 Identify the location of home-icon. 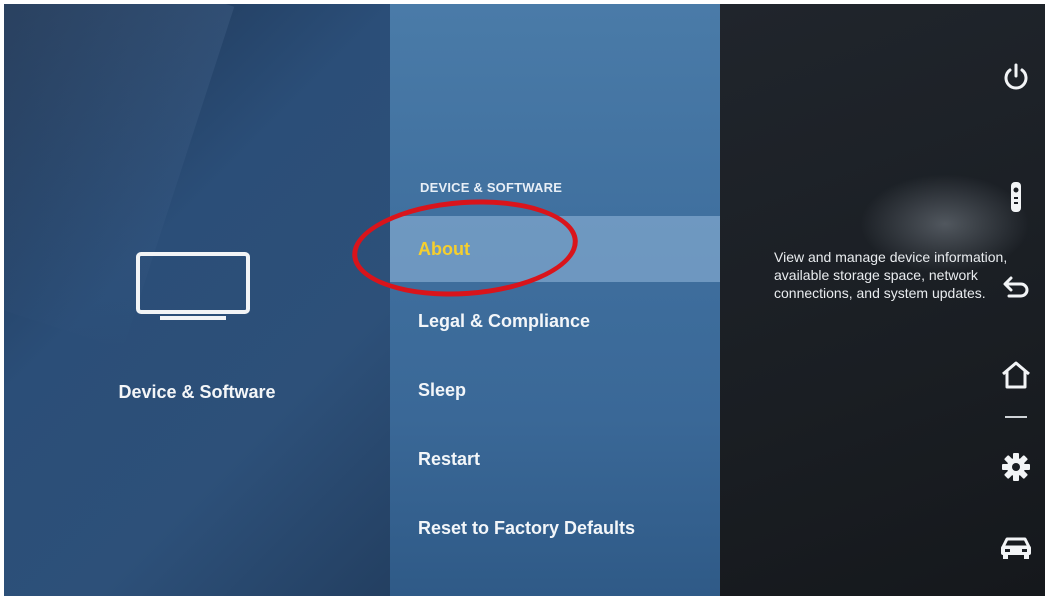
(1016, 375).